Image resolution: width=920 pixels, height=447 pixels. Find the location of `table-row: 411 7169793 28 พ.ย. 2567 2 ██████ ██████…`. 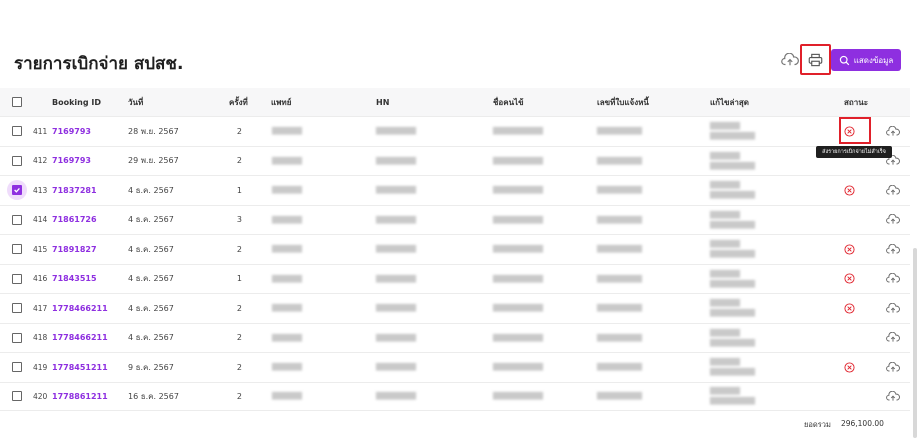

table-row: 411 7169793 28 พ.ย. 2567 2 ██████ ██████… is located at coordinates (455, 131).